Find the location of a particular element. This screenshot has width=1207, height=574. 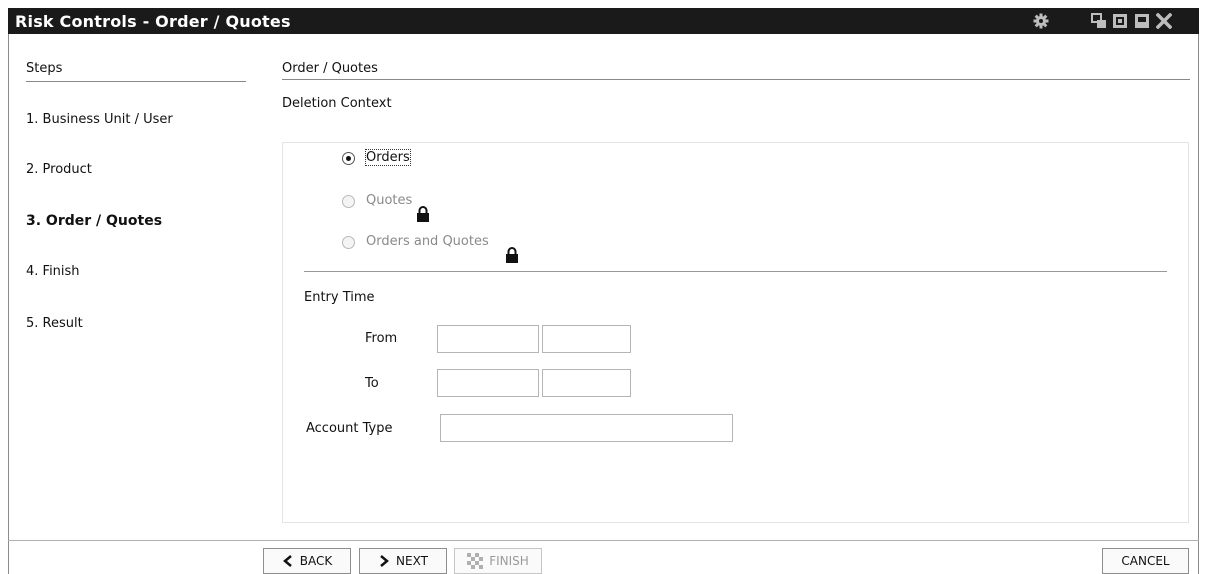

to-label: To is located at coordinates (372, 383).